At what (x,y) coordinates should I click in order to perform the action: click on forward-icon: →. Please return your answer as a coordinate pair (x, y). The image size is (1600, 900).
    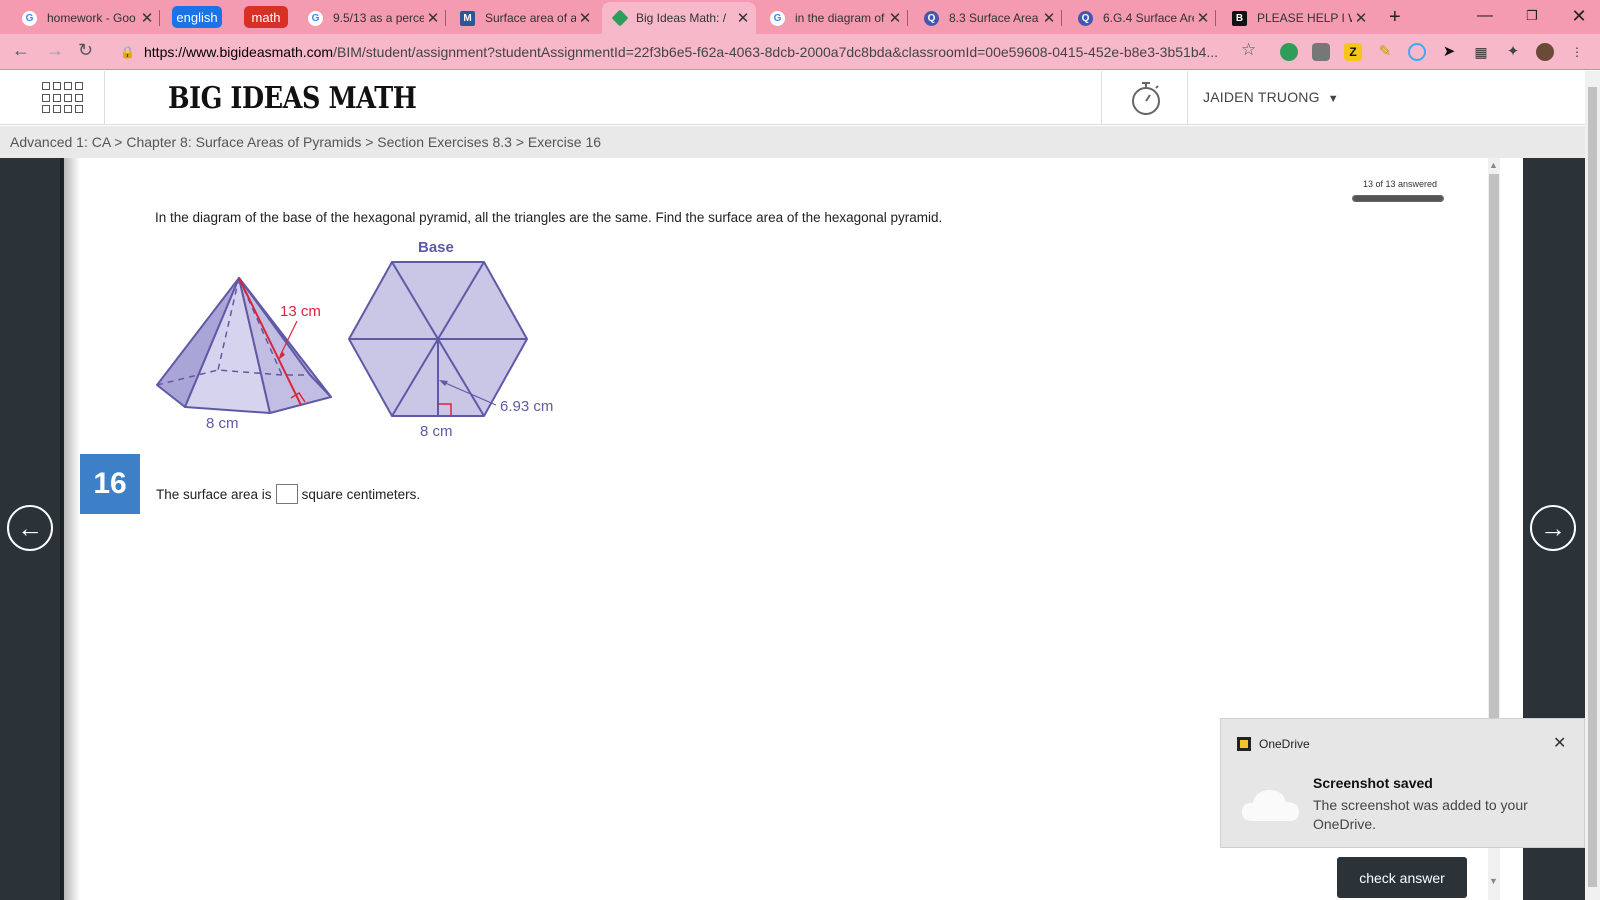
    Looking at the image, I should click on (55, 50).